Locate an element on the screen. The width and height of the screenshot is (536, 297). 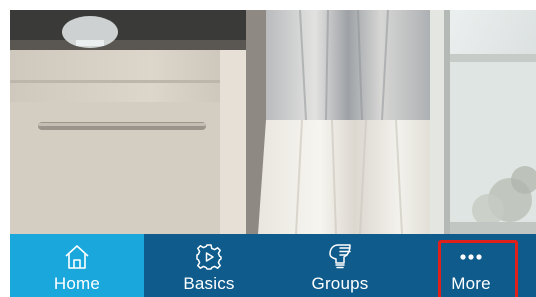
tab-more: More is located at coordinates (471, 265).